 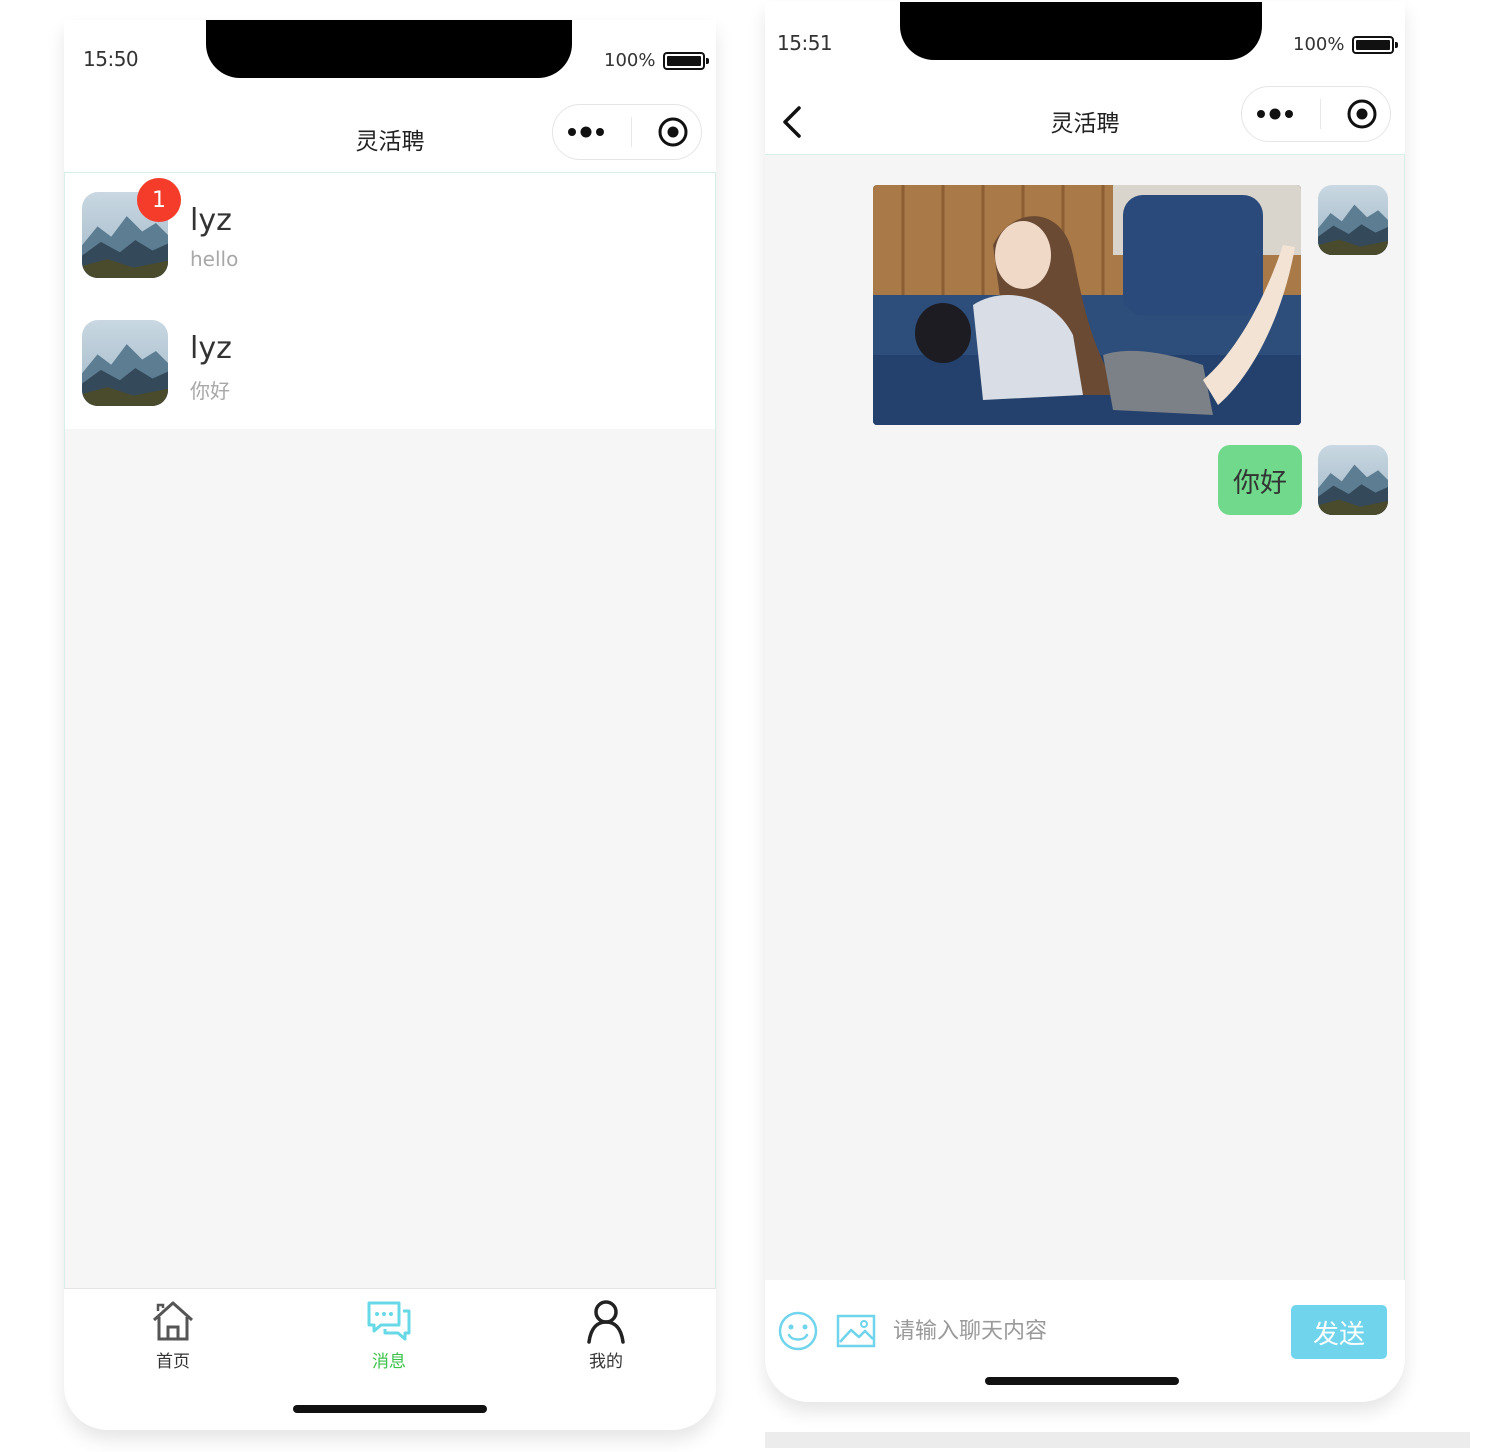 What do you see at coordinates (856, 1331) in the screenshot?
I see `image-upload-icon` at bounding box center [856, 1331].